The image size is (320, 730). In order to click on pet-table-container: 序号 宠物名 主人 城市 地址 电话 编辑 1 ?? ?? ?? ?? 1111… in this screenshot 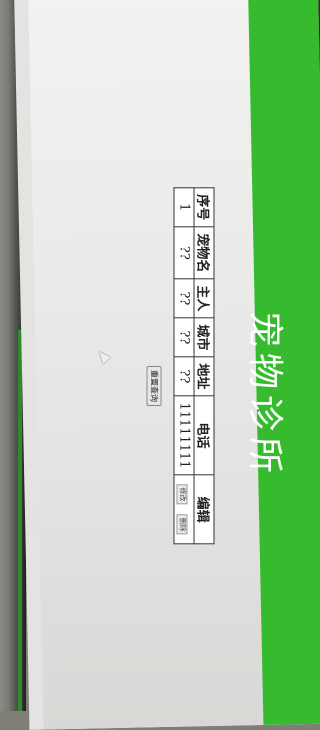, I will do `click(194, 366)`.